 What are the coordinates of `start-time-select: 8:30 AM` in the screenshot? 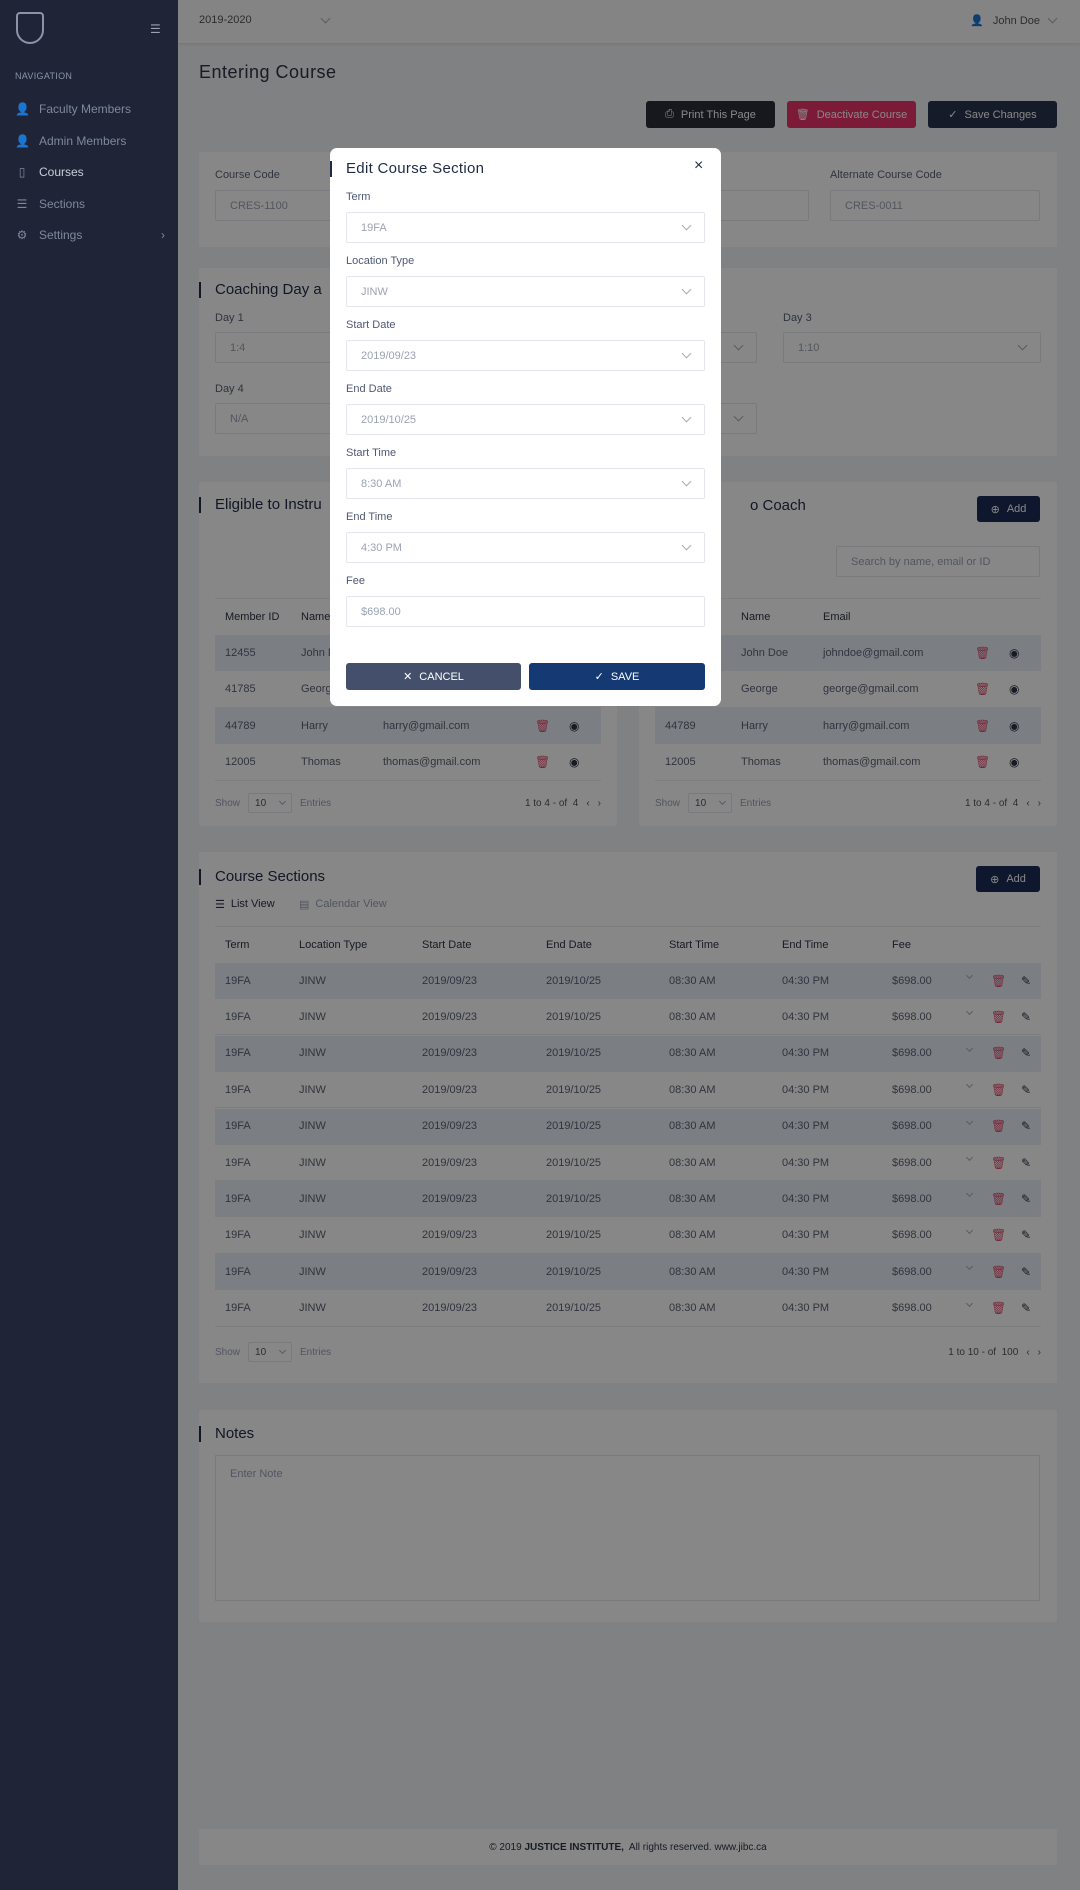 It's located at (525, 483).